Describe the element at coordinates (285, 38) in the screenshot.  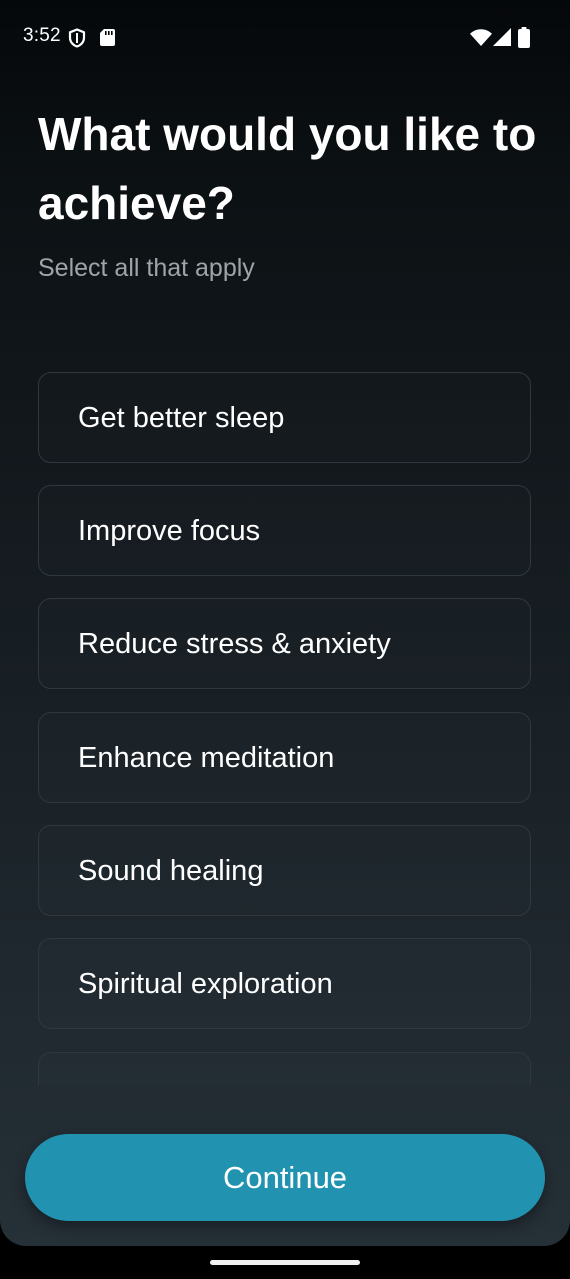
I see `status-bar: 3:52` at that location.